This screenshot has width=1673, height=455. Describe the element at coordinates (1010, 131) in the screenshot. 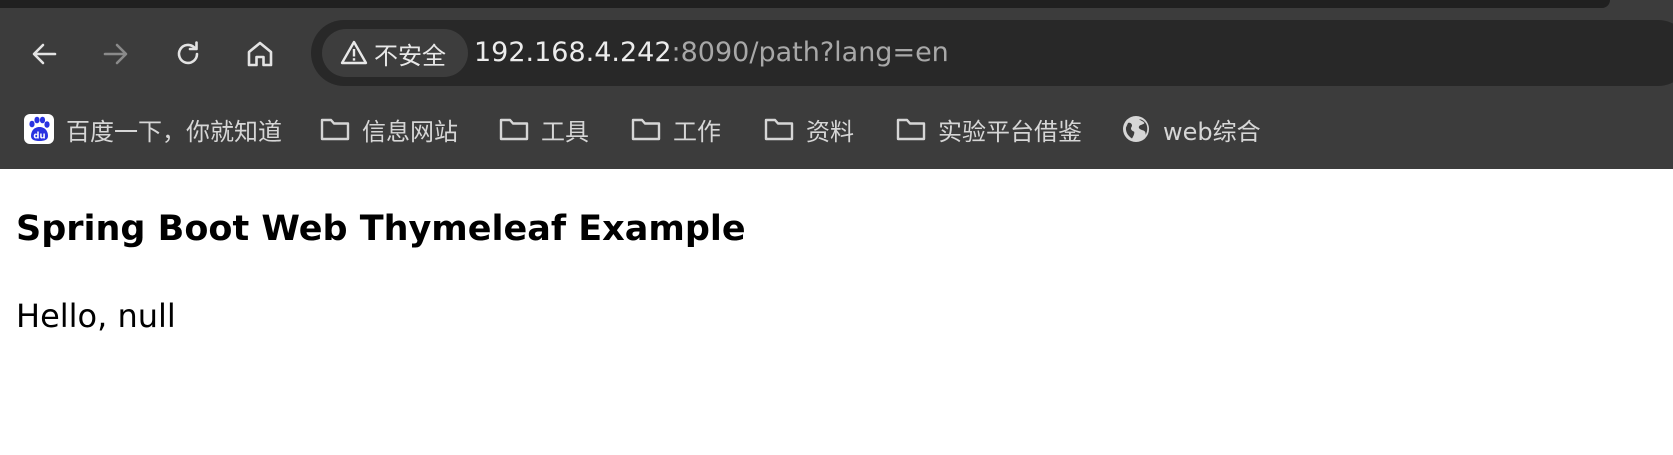

I see `bookmark-label: 实验平台借鉴` at that location.